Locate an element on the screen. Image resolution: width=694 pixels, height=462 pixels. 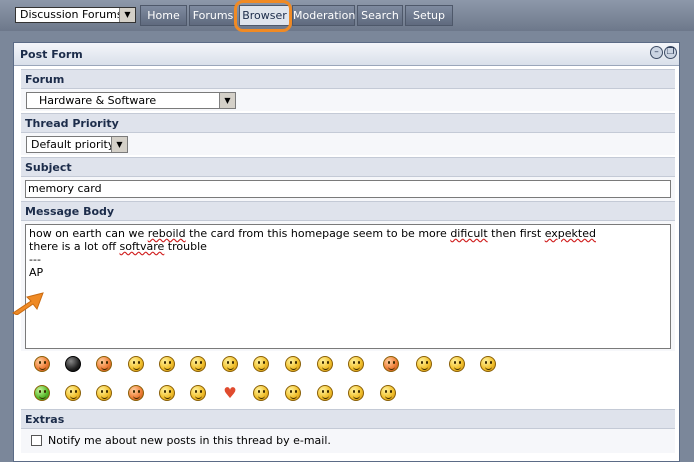
misspelled-word: reboild is located at coordinates (166, 233).